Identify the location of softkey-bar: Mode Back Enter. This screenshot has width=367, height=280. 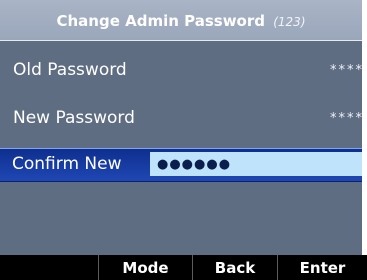
(183, 267).